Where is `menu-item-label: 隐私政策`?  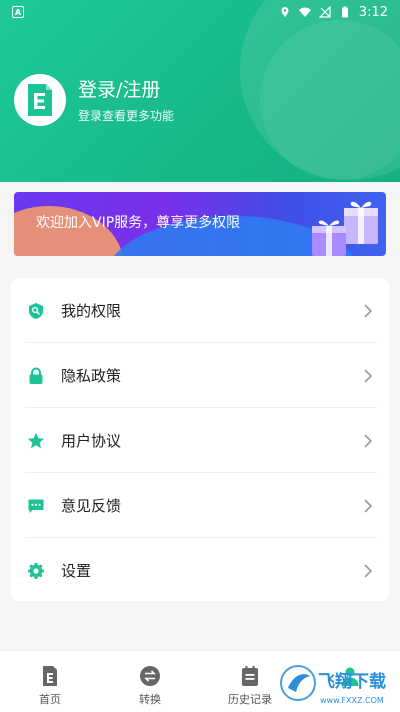 menu-item-label: 隐私政策 is located at coordinates (91, 376).